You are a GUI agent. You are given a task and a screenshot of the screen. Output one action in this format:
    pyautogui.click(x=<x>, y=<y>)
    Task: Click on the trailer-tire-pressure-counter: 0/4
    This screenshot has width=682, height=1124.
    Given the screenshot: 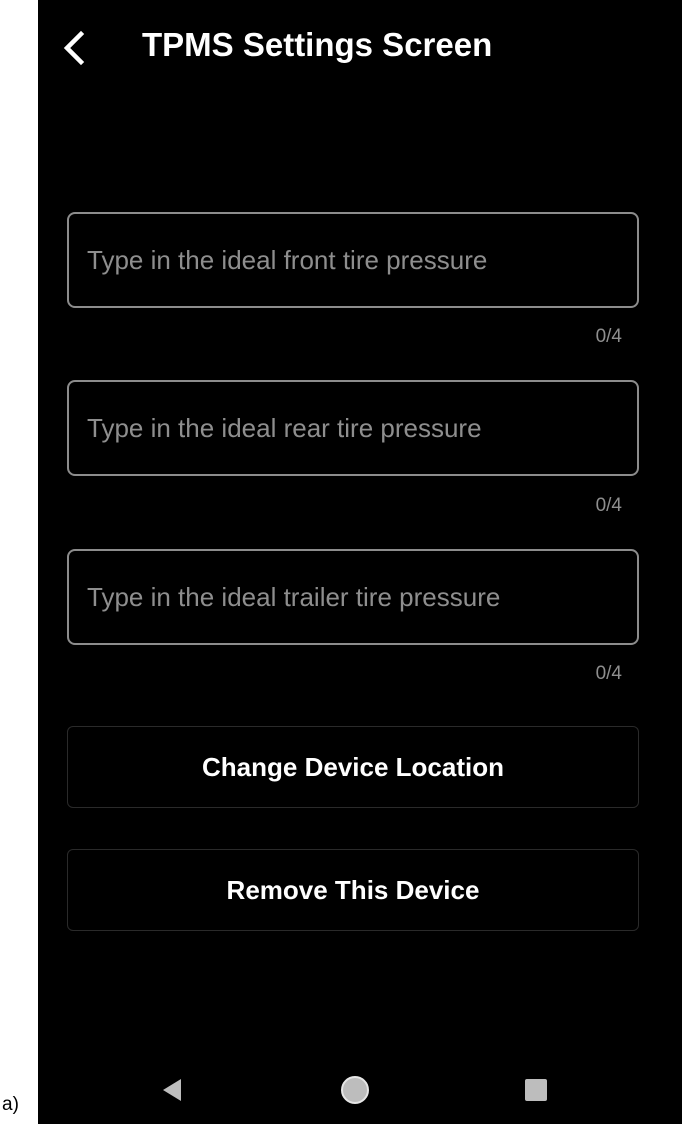 What is the action you would take?
    pyautogui.click(x=608, y=673)
    